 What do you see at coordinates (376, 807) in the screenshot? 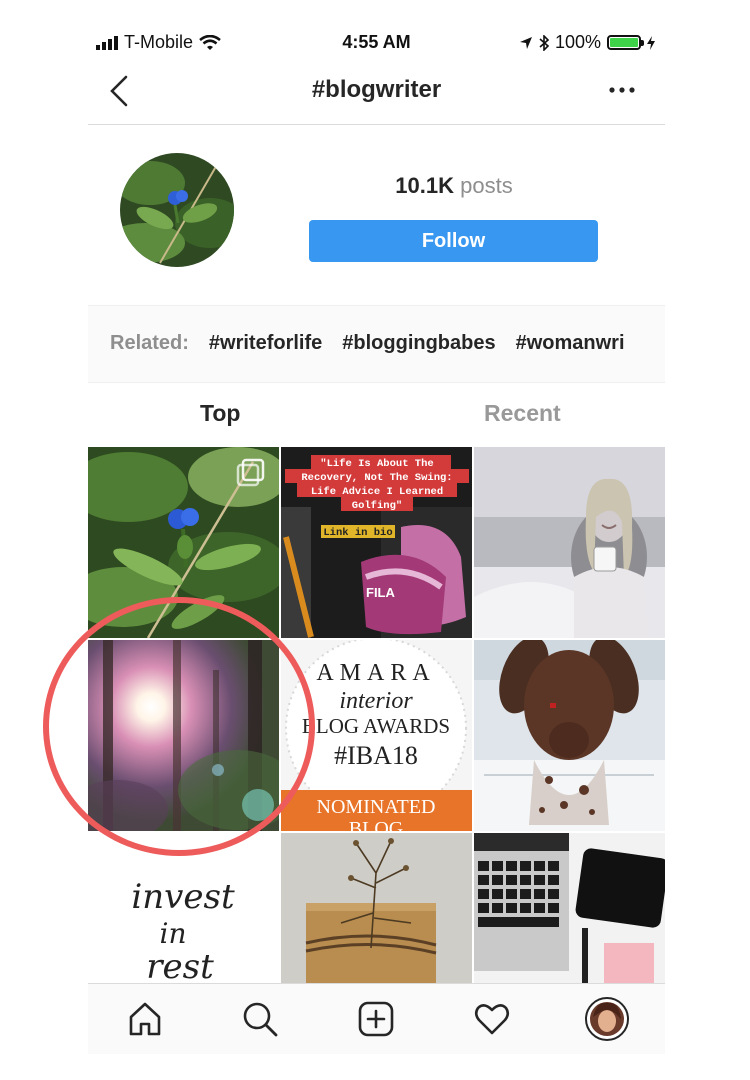
I see `amara-nominated: NOMINATED` at bounding box center [376, 807].